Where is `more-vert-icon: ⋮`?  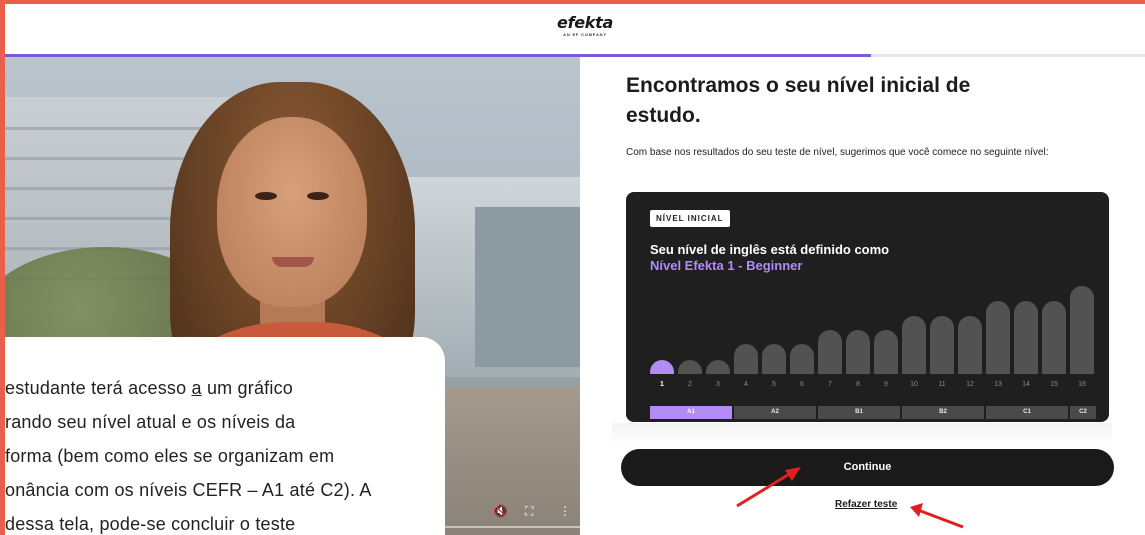 more-vert-icon: ⋮ is located at coordinates (565, 511).